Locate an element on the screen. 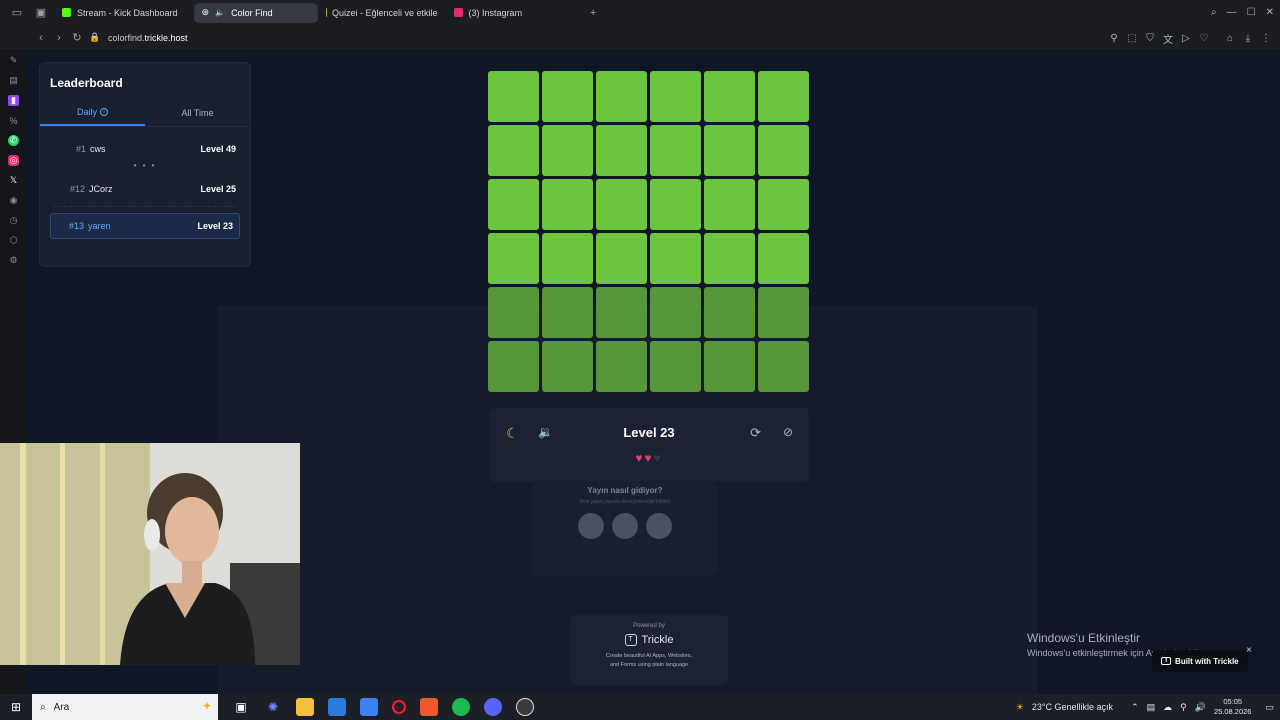 The image size is (1280, 720). opera-icon is located at coordinates (399, 707).